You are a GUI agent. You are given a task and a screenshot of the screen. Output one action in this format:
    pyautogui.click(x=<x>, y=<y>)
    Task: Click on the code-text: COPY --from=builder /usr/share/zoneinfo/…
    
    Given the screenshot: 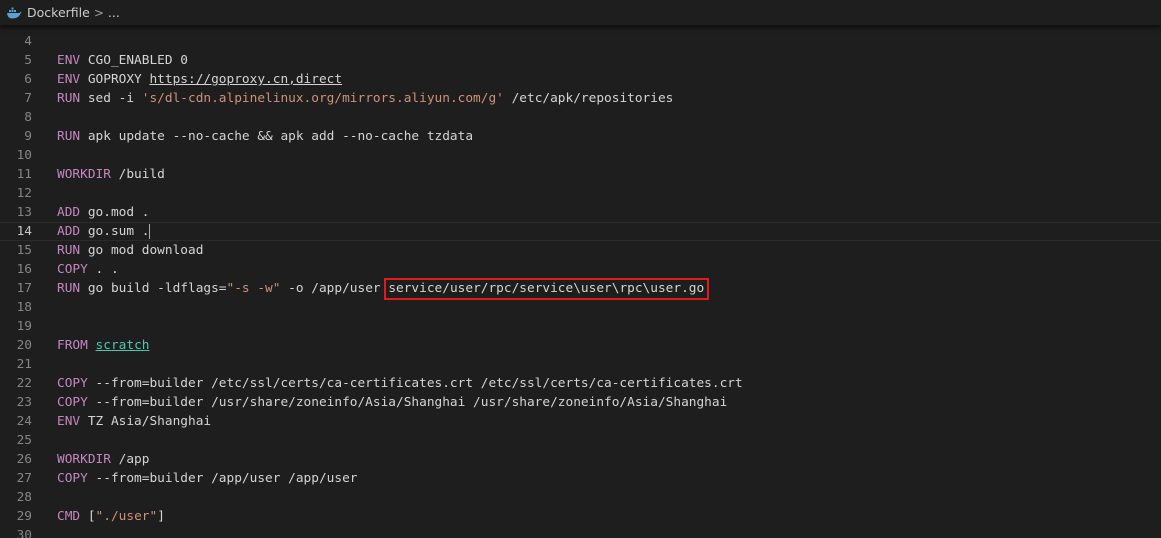 What is the action you would take?
    pyautogui.click(x=392, y=402)
    